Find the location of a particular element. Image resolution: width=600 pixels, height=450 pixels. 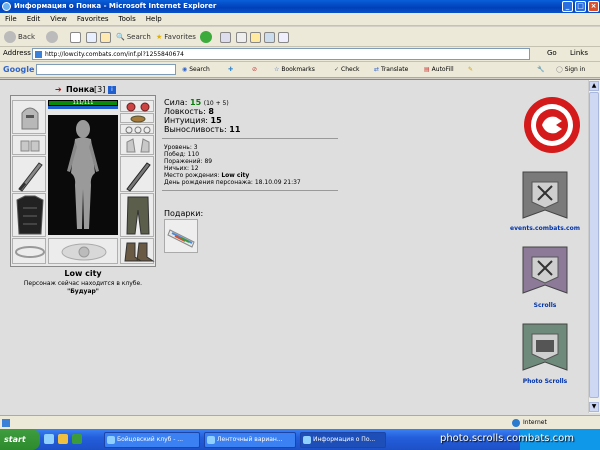

events-banner is located at coordinates (544, 200).